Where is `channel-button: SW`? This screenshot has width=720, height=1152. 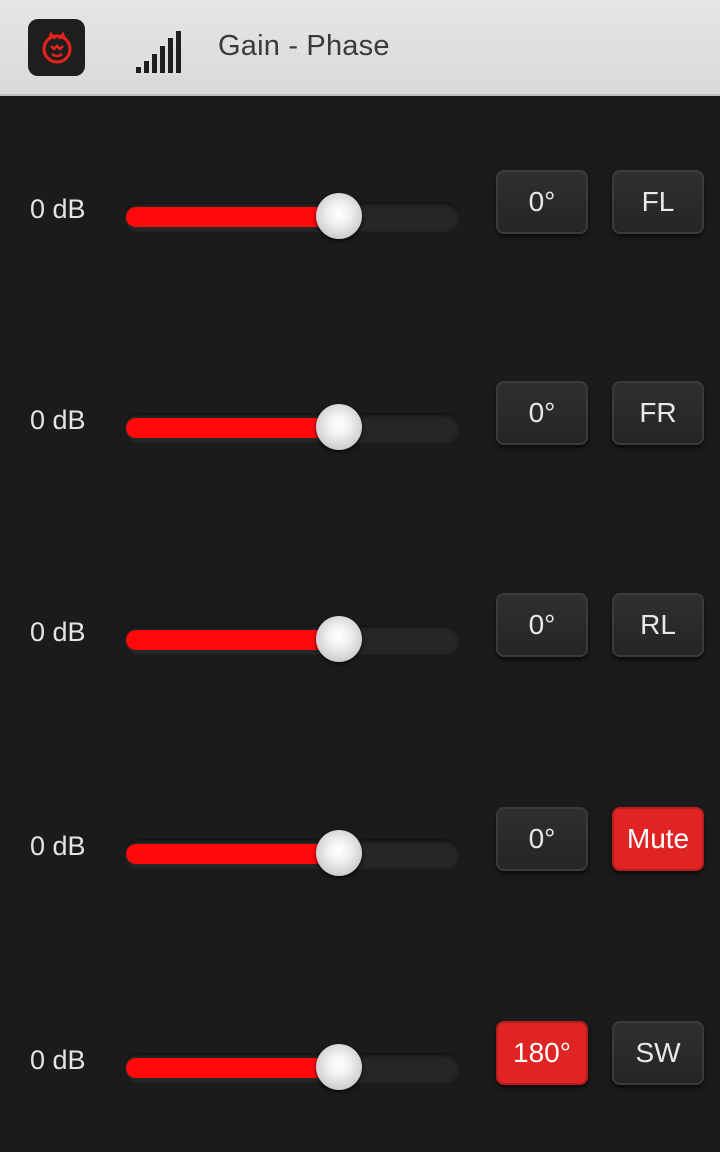
channel-button: SW is located at coordinates (658, 1053).